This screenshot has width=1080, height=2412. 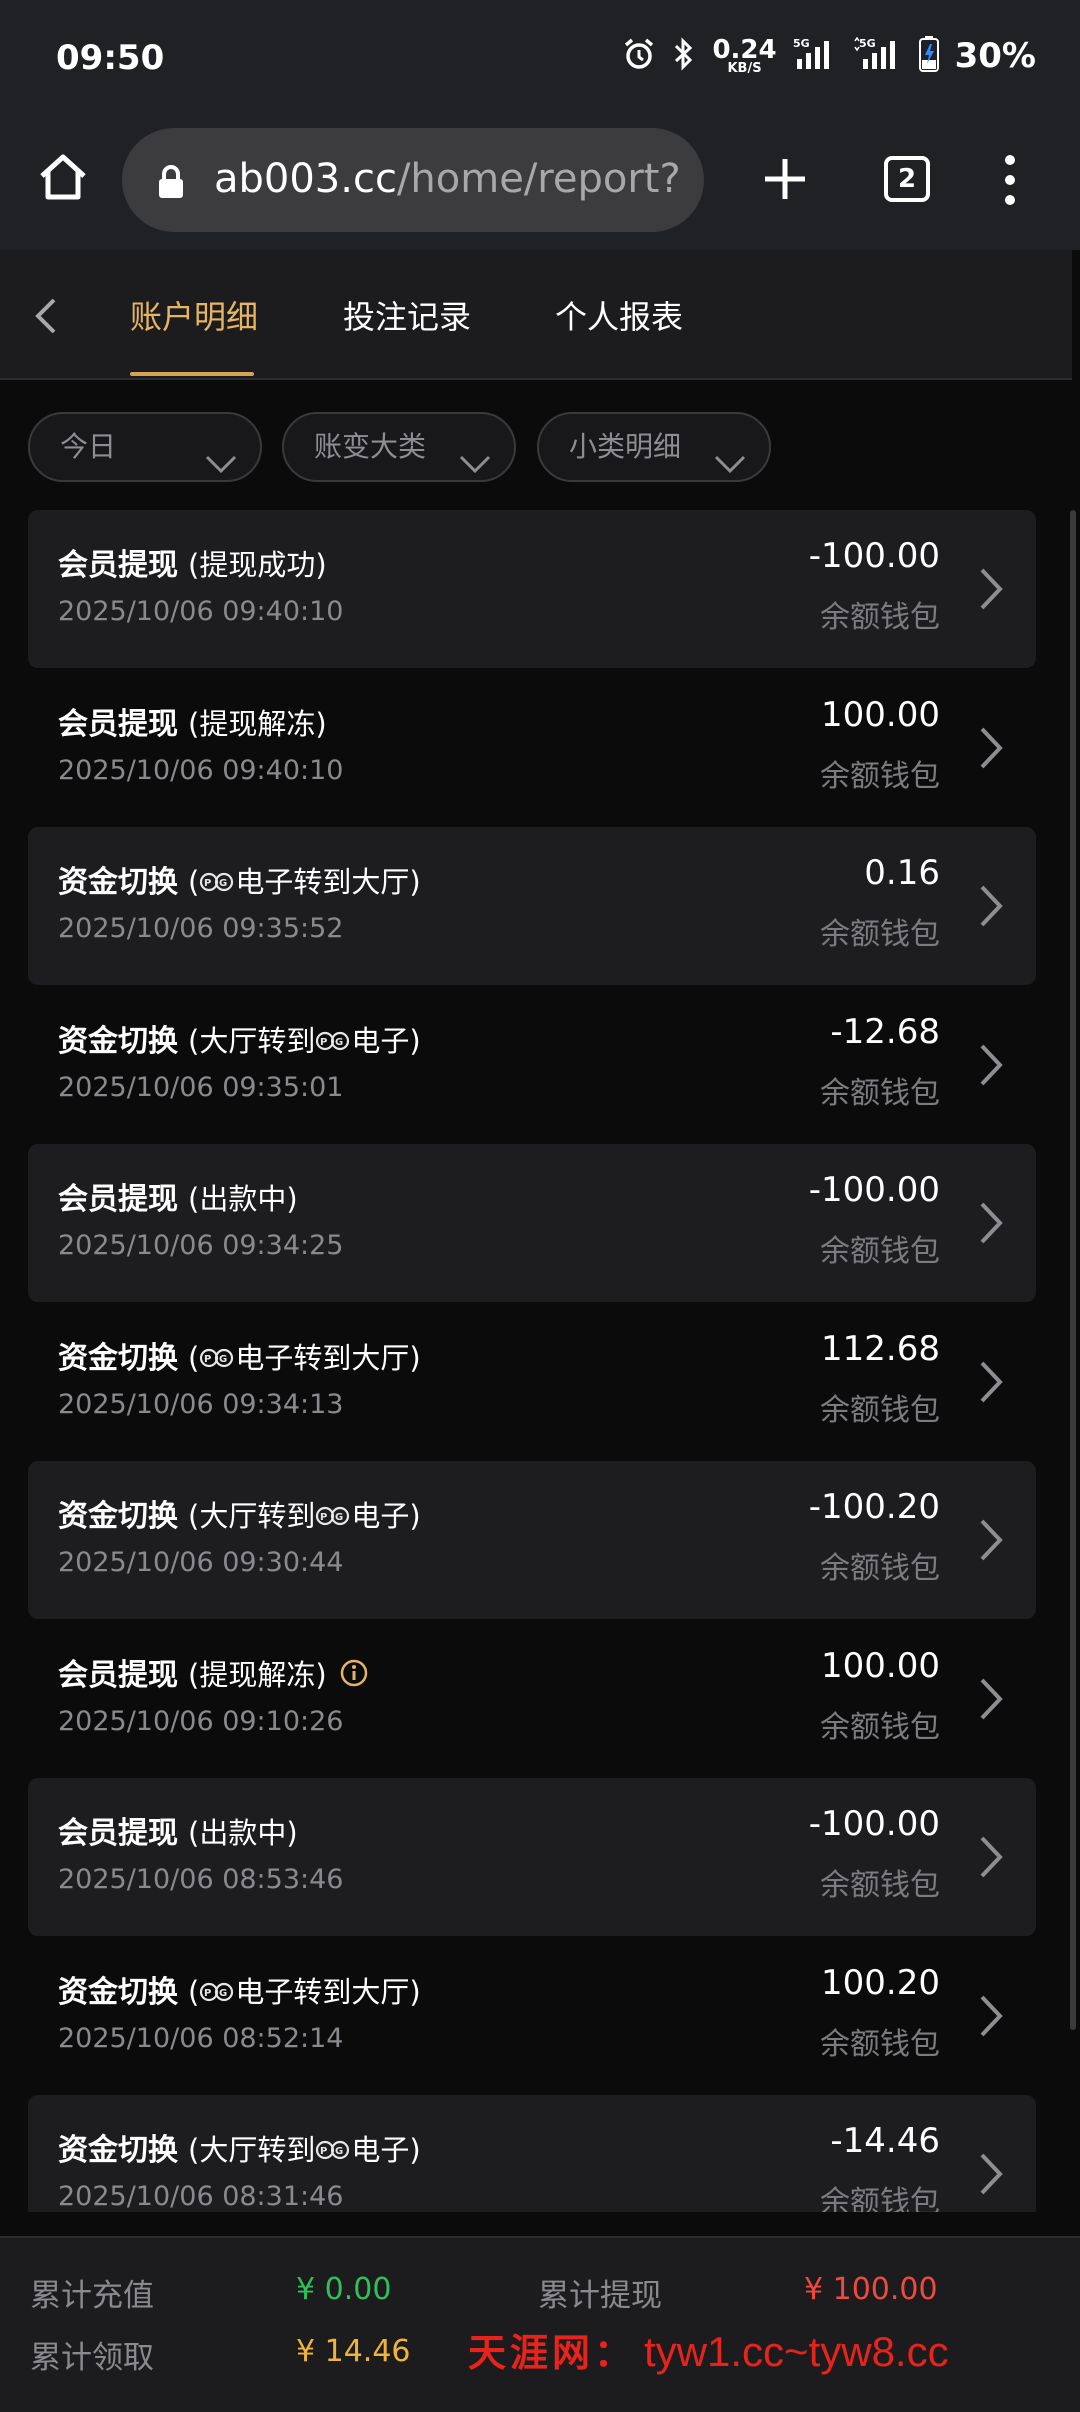 What do you see at coordinates (815, 56) in the screenshot?
I see `signal-icon: 5G` at bounding box center [815, 56].